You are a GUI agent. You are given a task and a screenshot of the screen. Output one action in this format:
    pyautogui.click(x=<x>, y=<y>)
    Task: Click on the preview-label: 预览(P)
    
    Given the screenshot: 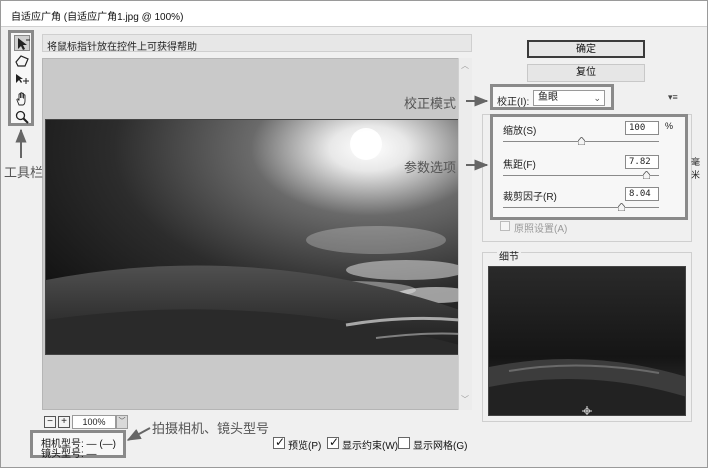 What is the action you would take?
    pyautogui.click(x=305, y=446)
    